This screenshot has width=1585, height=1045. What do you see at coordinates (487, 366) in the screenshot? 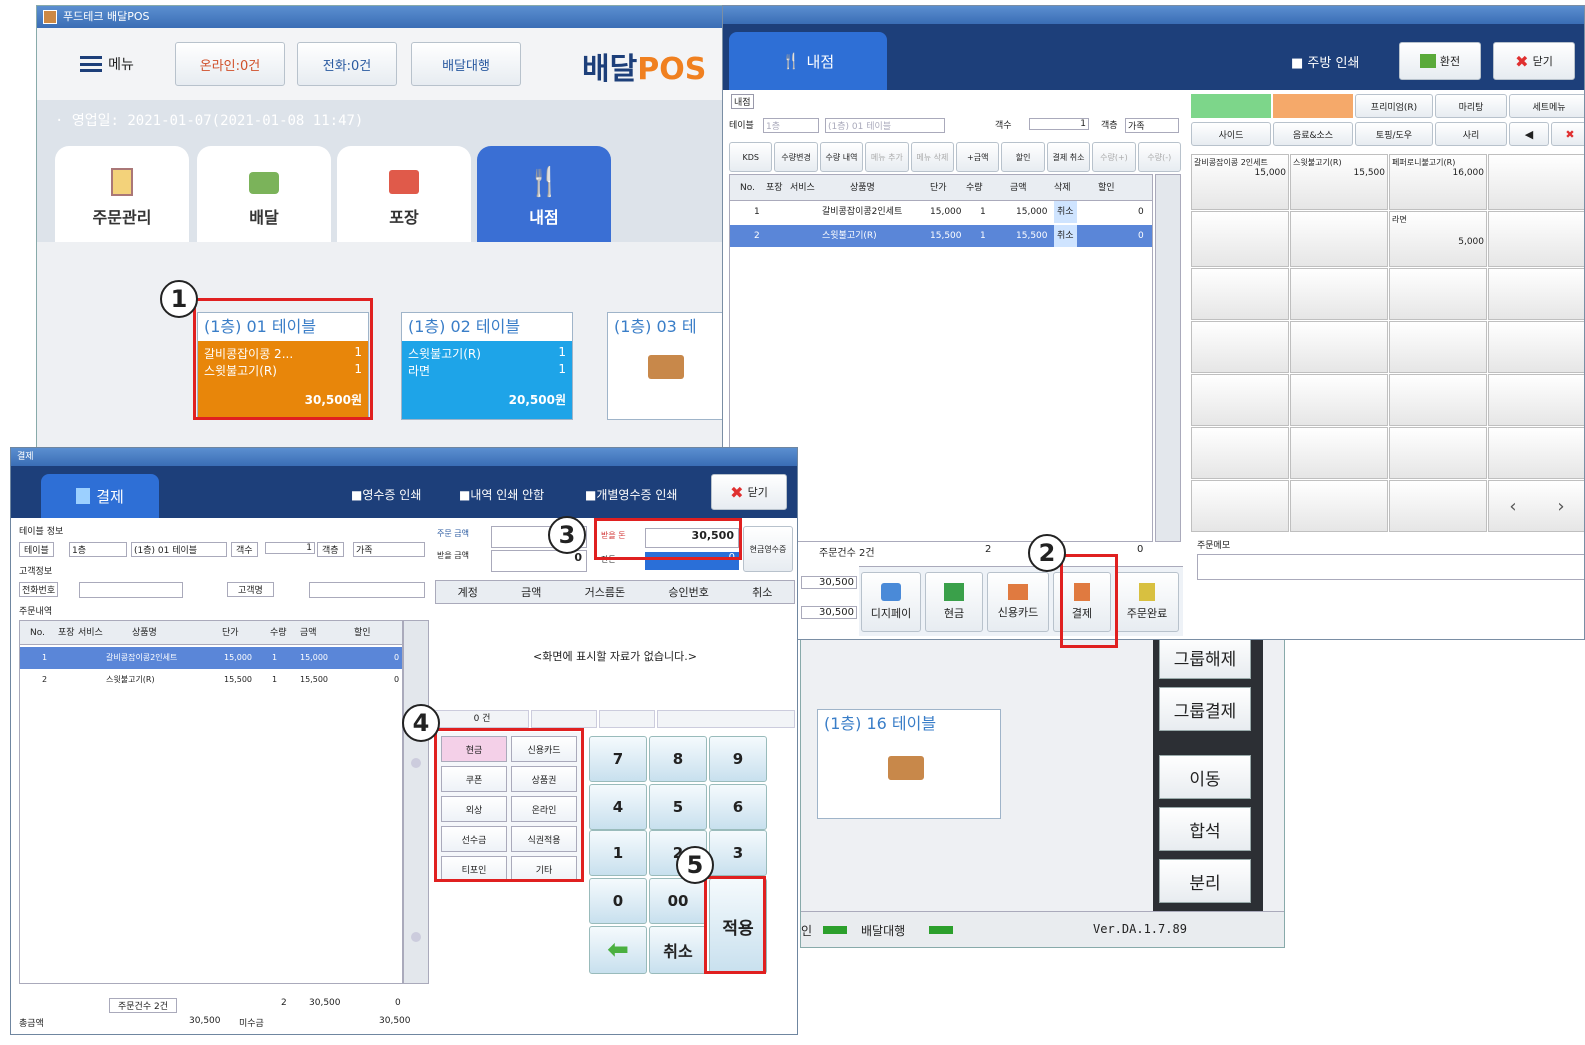
I see `table-card-02: (1층) 02 테이블 스윗불고기(R) 1 라면 1 20,500원` at bounding box center [487, 366].